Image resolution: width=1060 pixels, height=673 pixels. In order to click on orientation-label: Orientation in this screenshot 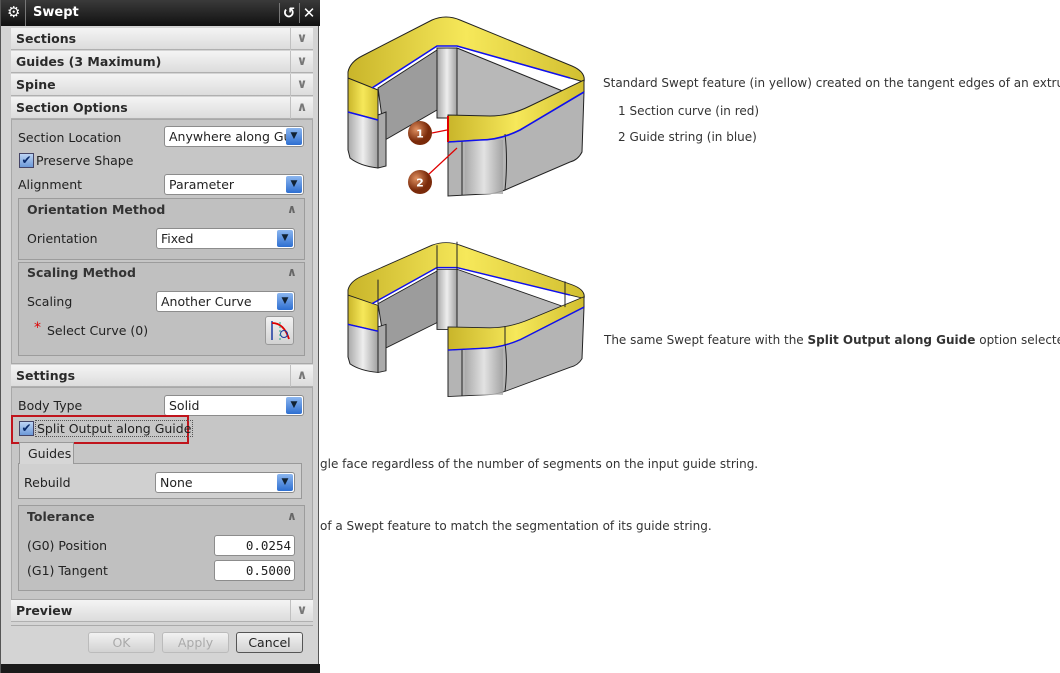, I will do `click(62, 238)`.